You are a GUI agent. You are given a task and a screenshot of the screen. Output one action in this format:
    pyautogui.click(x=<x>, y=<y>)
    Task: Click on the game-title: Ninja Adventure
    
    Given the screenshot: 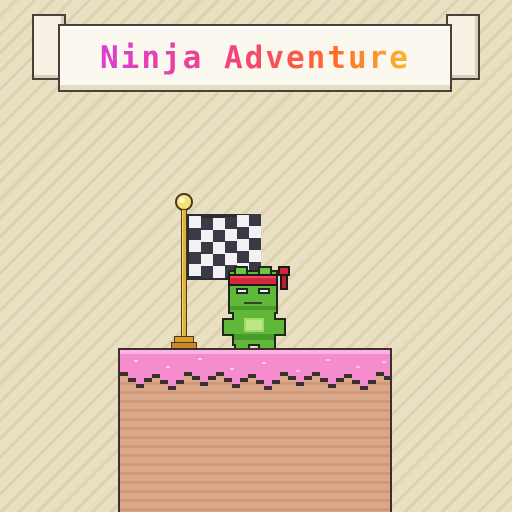 What is the action you would take?
    pyautogui.click(x=255, y=58)
    